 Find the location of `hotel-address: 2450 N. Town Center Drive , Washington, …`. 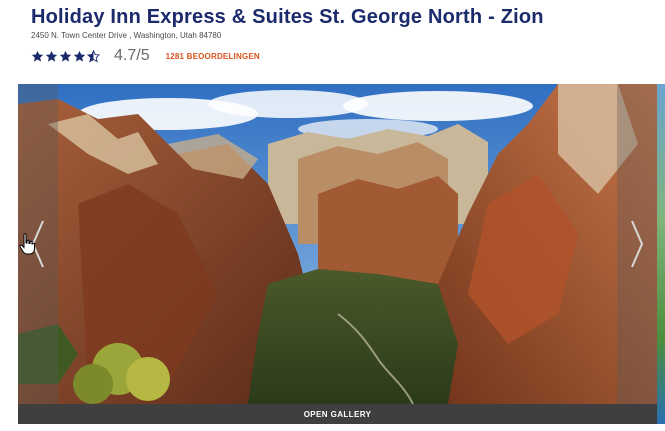

hotel-address: 2450 N. Town Center Drive , Washington, … is located at coordinates (126, 35).